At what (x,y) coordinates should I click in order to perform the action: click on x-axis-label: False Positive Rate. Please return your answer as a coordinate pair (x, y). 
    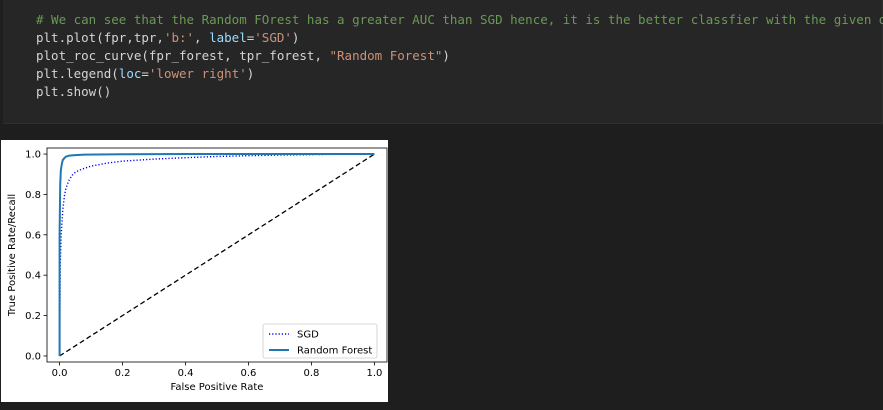
    Looking at the image, I should click on (217, 387).